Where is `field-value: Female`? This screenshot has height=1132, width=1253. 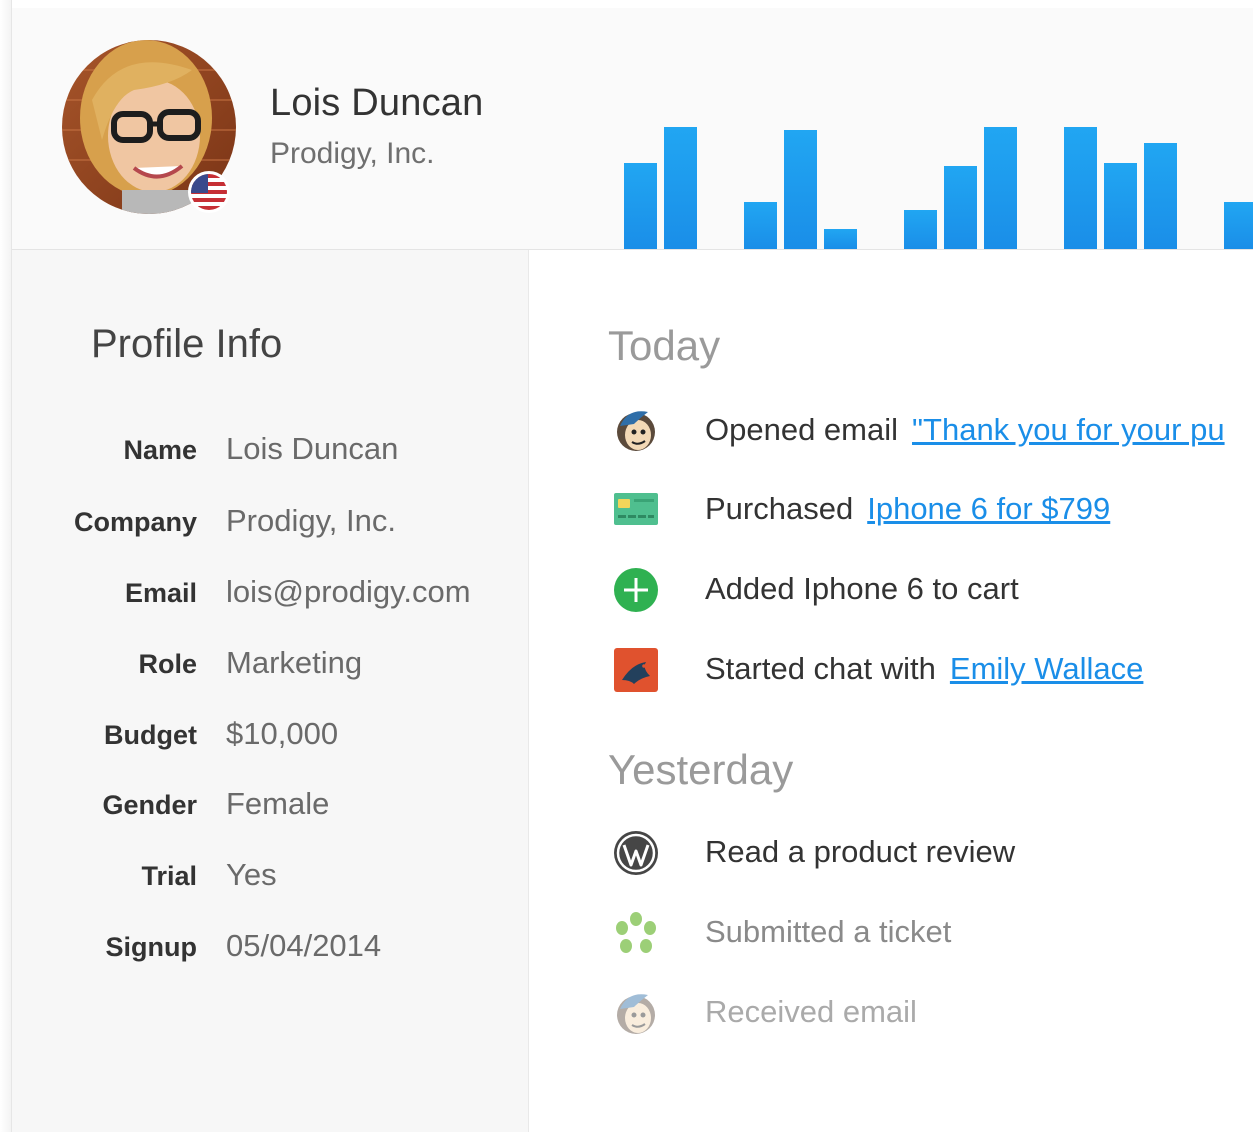
field-value: Female is located at coordinates (278, 803).